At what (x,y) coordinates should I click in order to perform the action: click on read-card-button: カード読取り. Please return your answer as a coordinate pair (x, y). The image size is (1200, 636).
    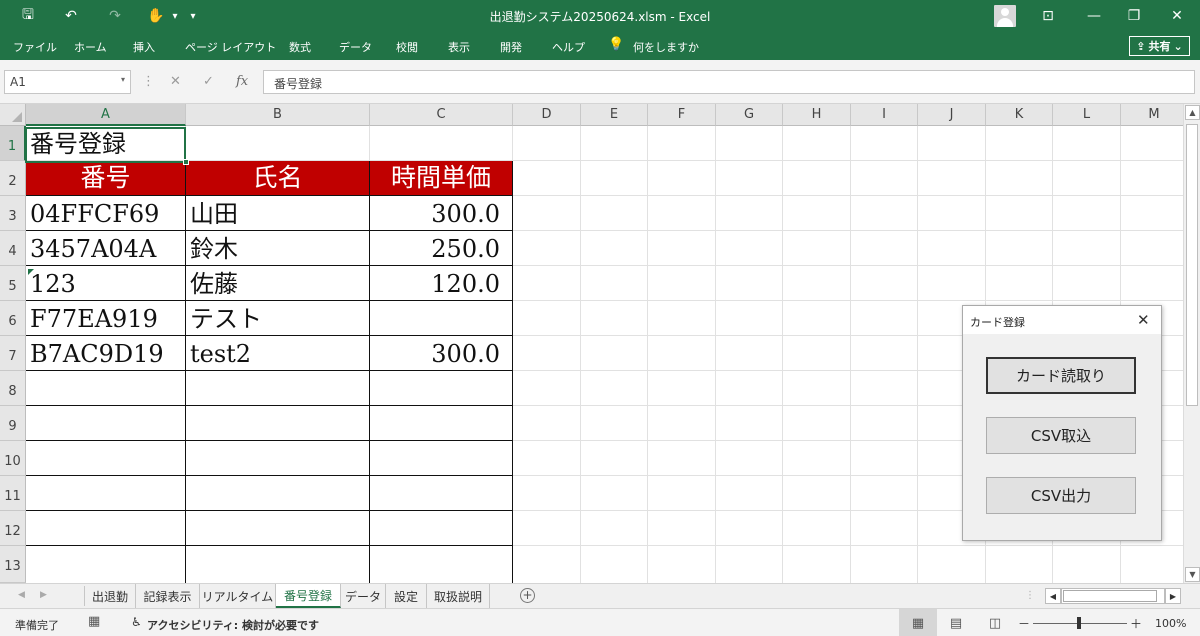
    Looking at the image, I should click on (1061, 375).